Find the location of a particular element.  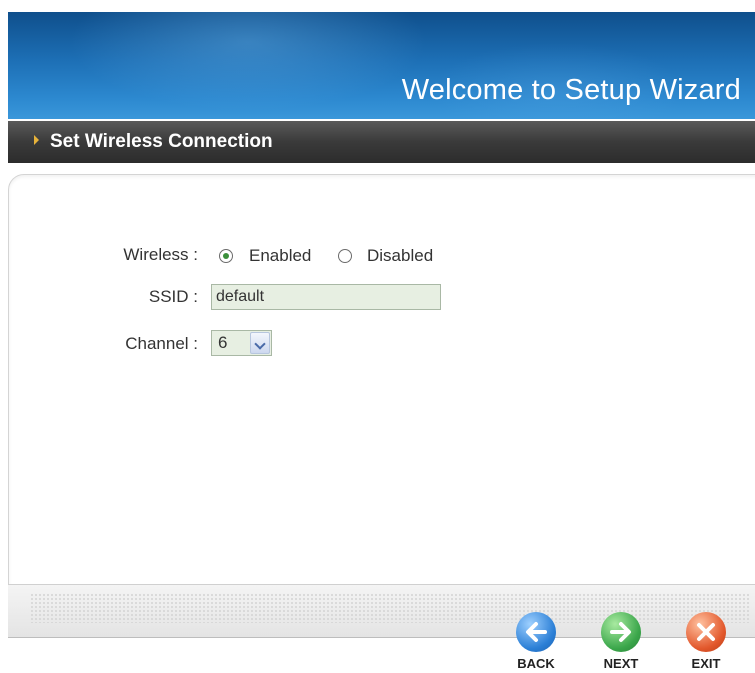

channel-value: 6 is located at coordinates (223, 342).